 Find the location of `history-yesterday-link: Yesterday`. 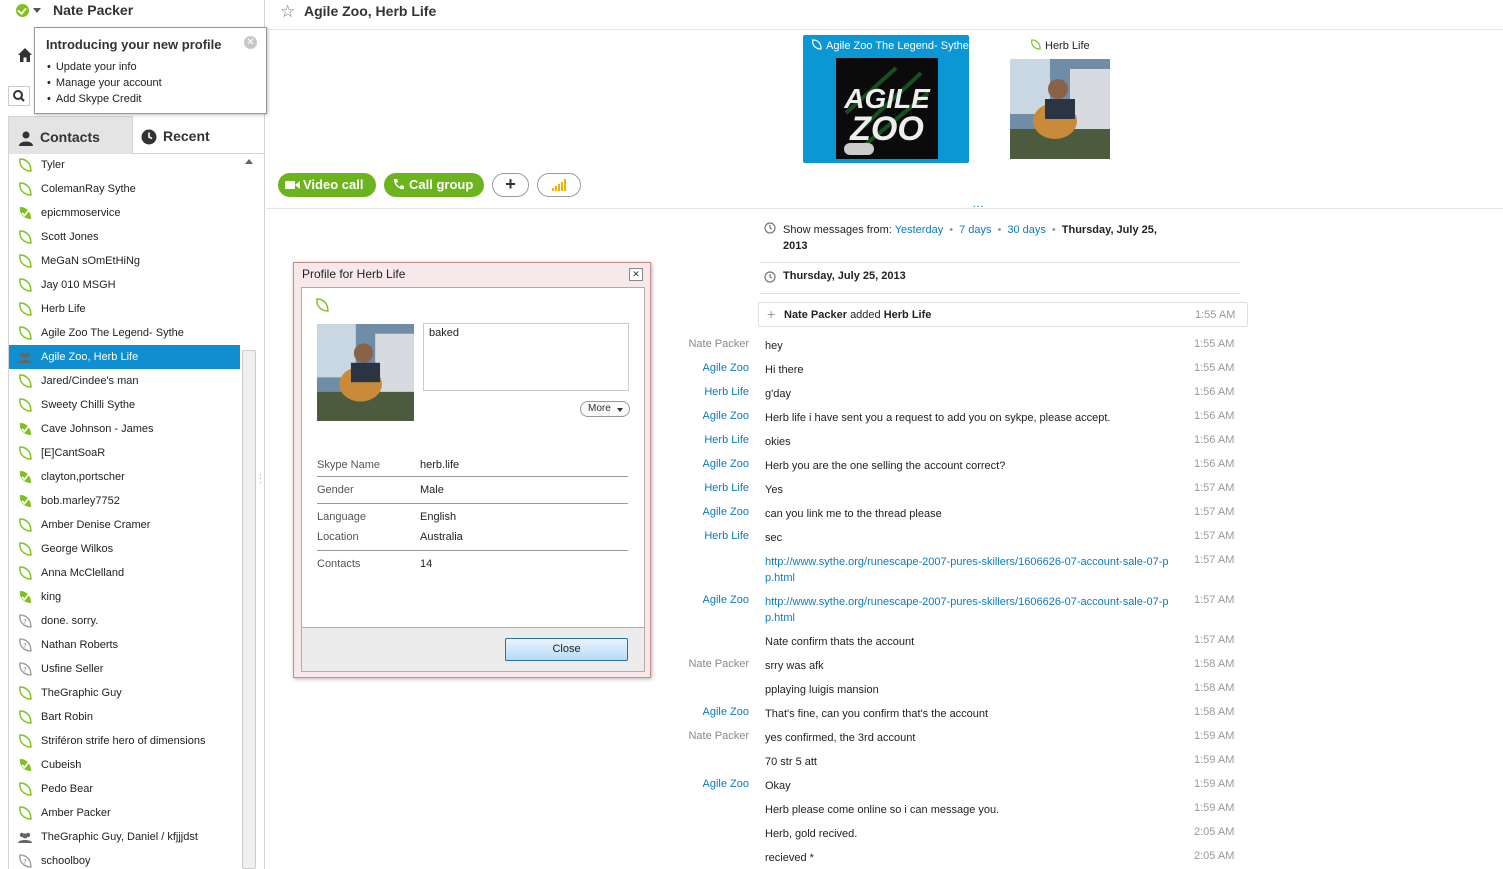

history-yesterday-link: Yesterday is located at coordinates (919, 230).